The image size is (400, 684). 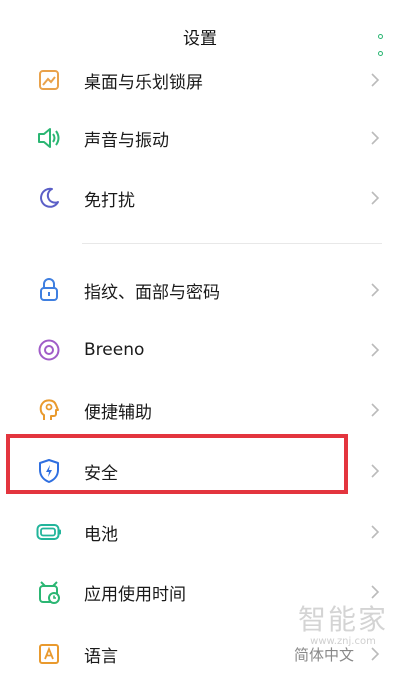 I want to click on settings-item-do-not-disturb: 免打扰, so click(x=200, y=198).